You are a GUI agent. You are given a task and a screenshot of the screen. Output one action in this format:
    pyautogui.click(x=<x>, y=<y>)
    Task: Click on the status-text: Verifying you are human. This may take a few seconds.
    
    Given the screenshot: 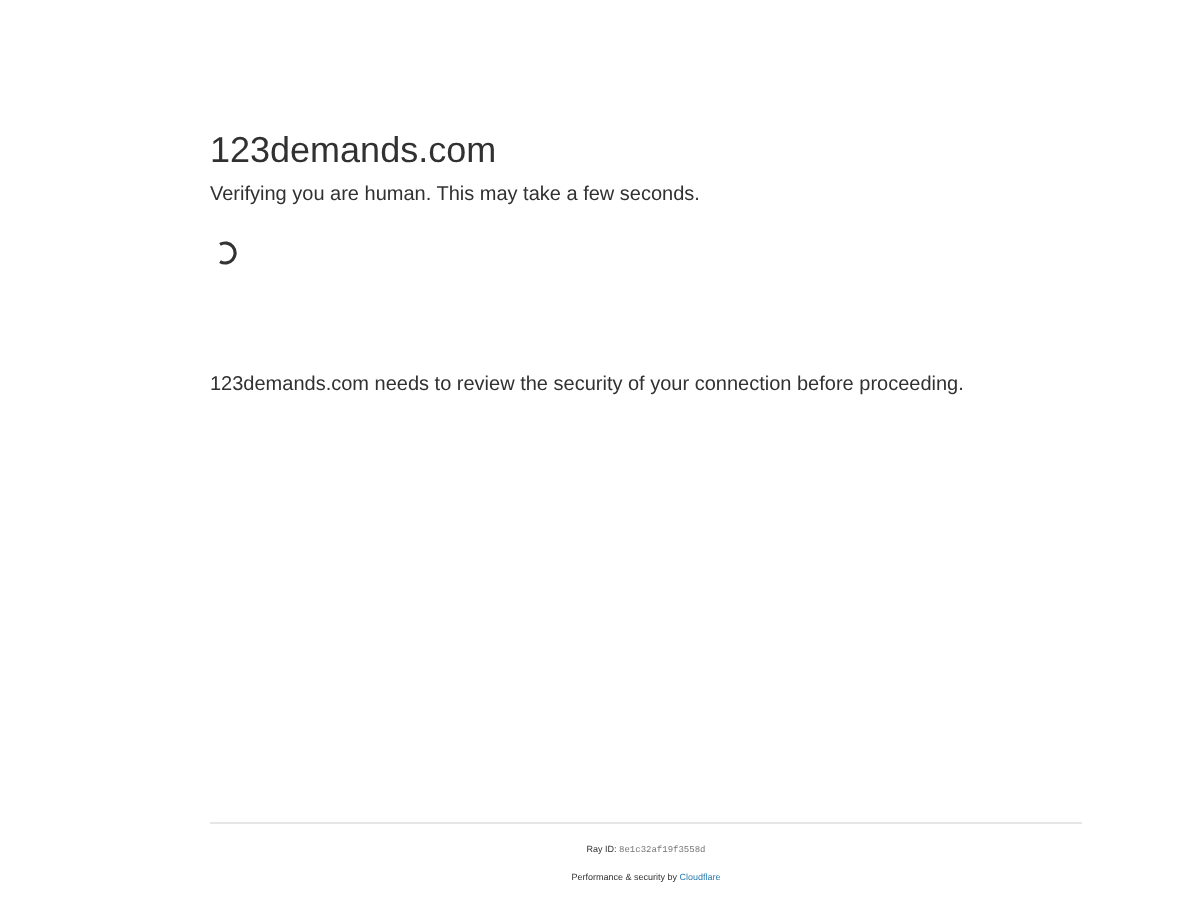 What is the action you would take?
    pyautogui.click(x=456, y=195)
    